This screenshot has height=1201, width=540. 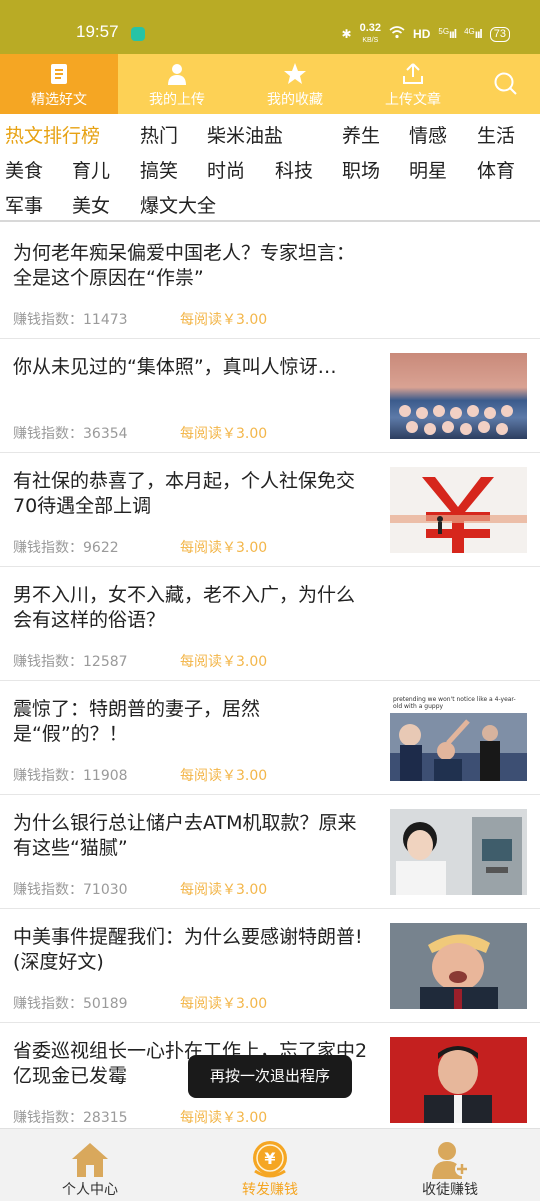 What do you see at coordinates (499, 34) in the screenshot?
I see `battery-indicator: 73` at bounding box center [499, 34].